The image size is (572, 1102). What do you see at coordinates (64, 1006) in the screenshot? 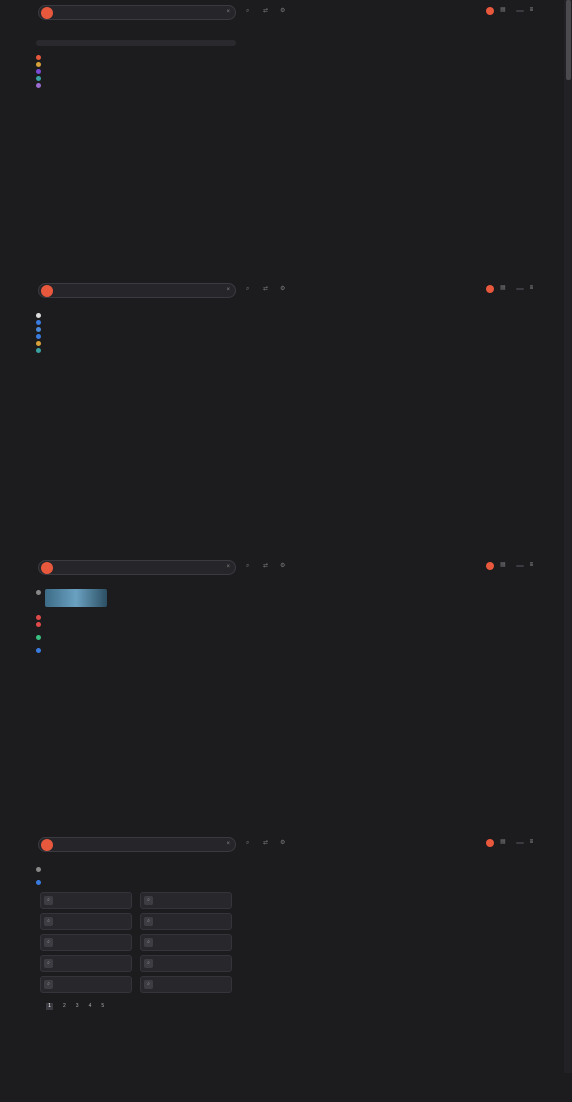
I see `page-number: 2` at bounding box center [64, 1006].